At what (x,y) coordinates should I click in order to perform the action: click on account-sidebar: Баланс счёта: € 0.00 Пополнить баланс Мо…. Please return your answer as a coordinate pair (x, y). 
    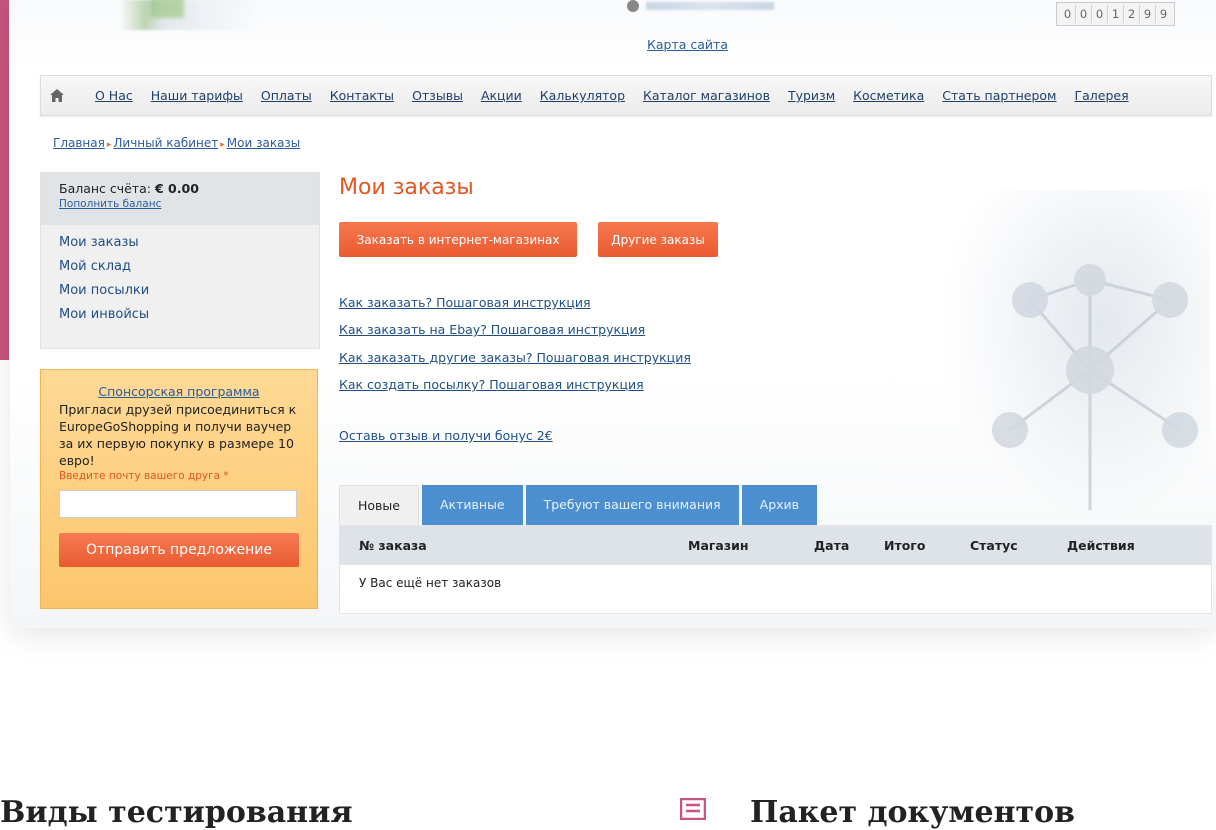
    Looking at the image, I should click on (180, 260).